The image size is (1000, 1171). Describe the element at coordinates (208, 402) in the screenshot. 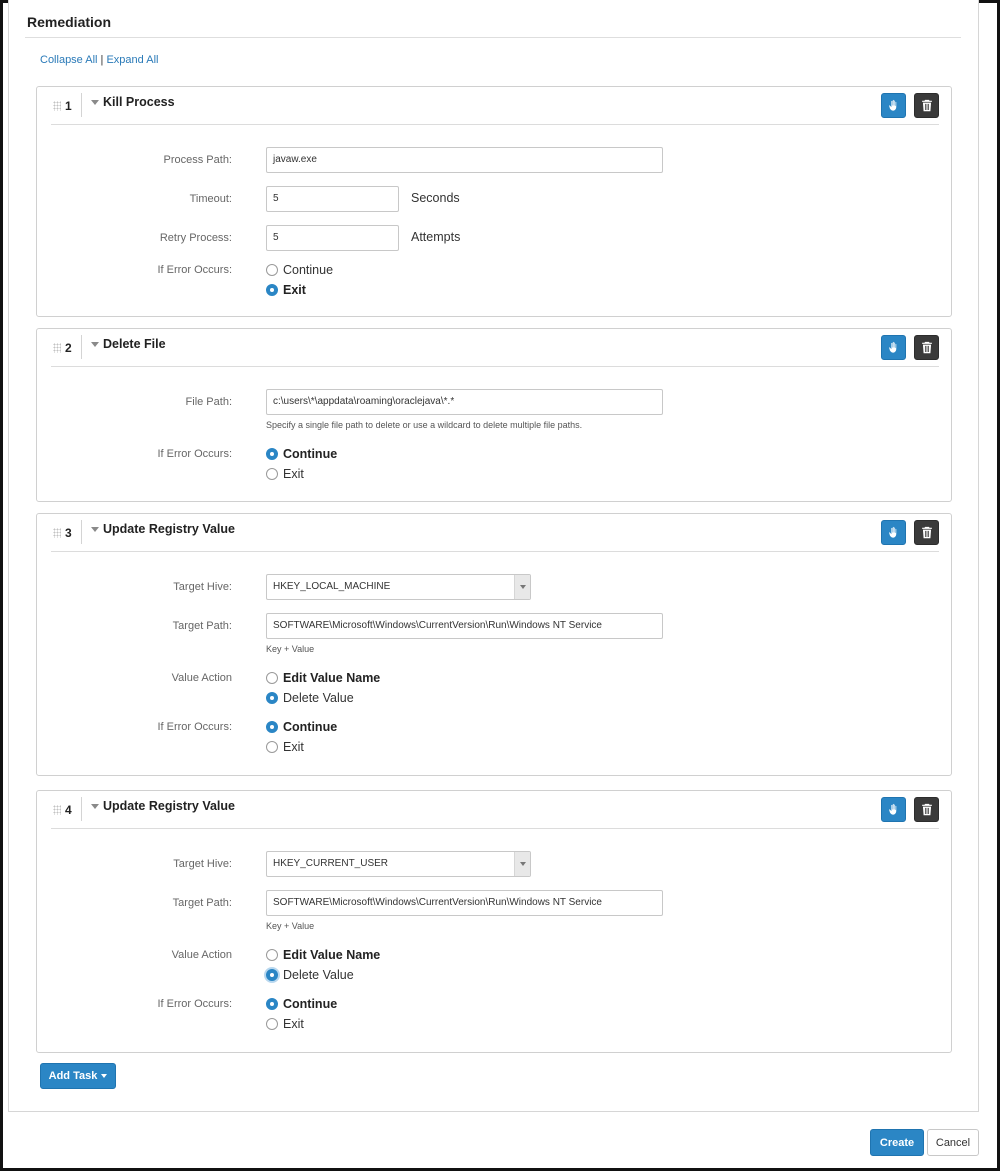

I see `file-path-label: File Path:` at that location.